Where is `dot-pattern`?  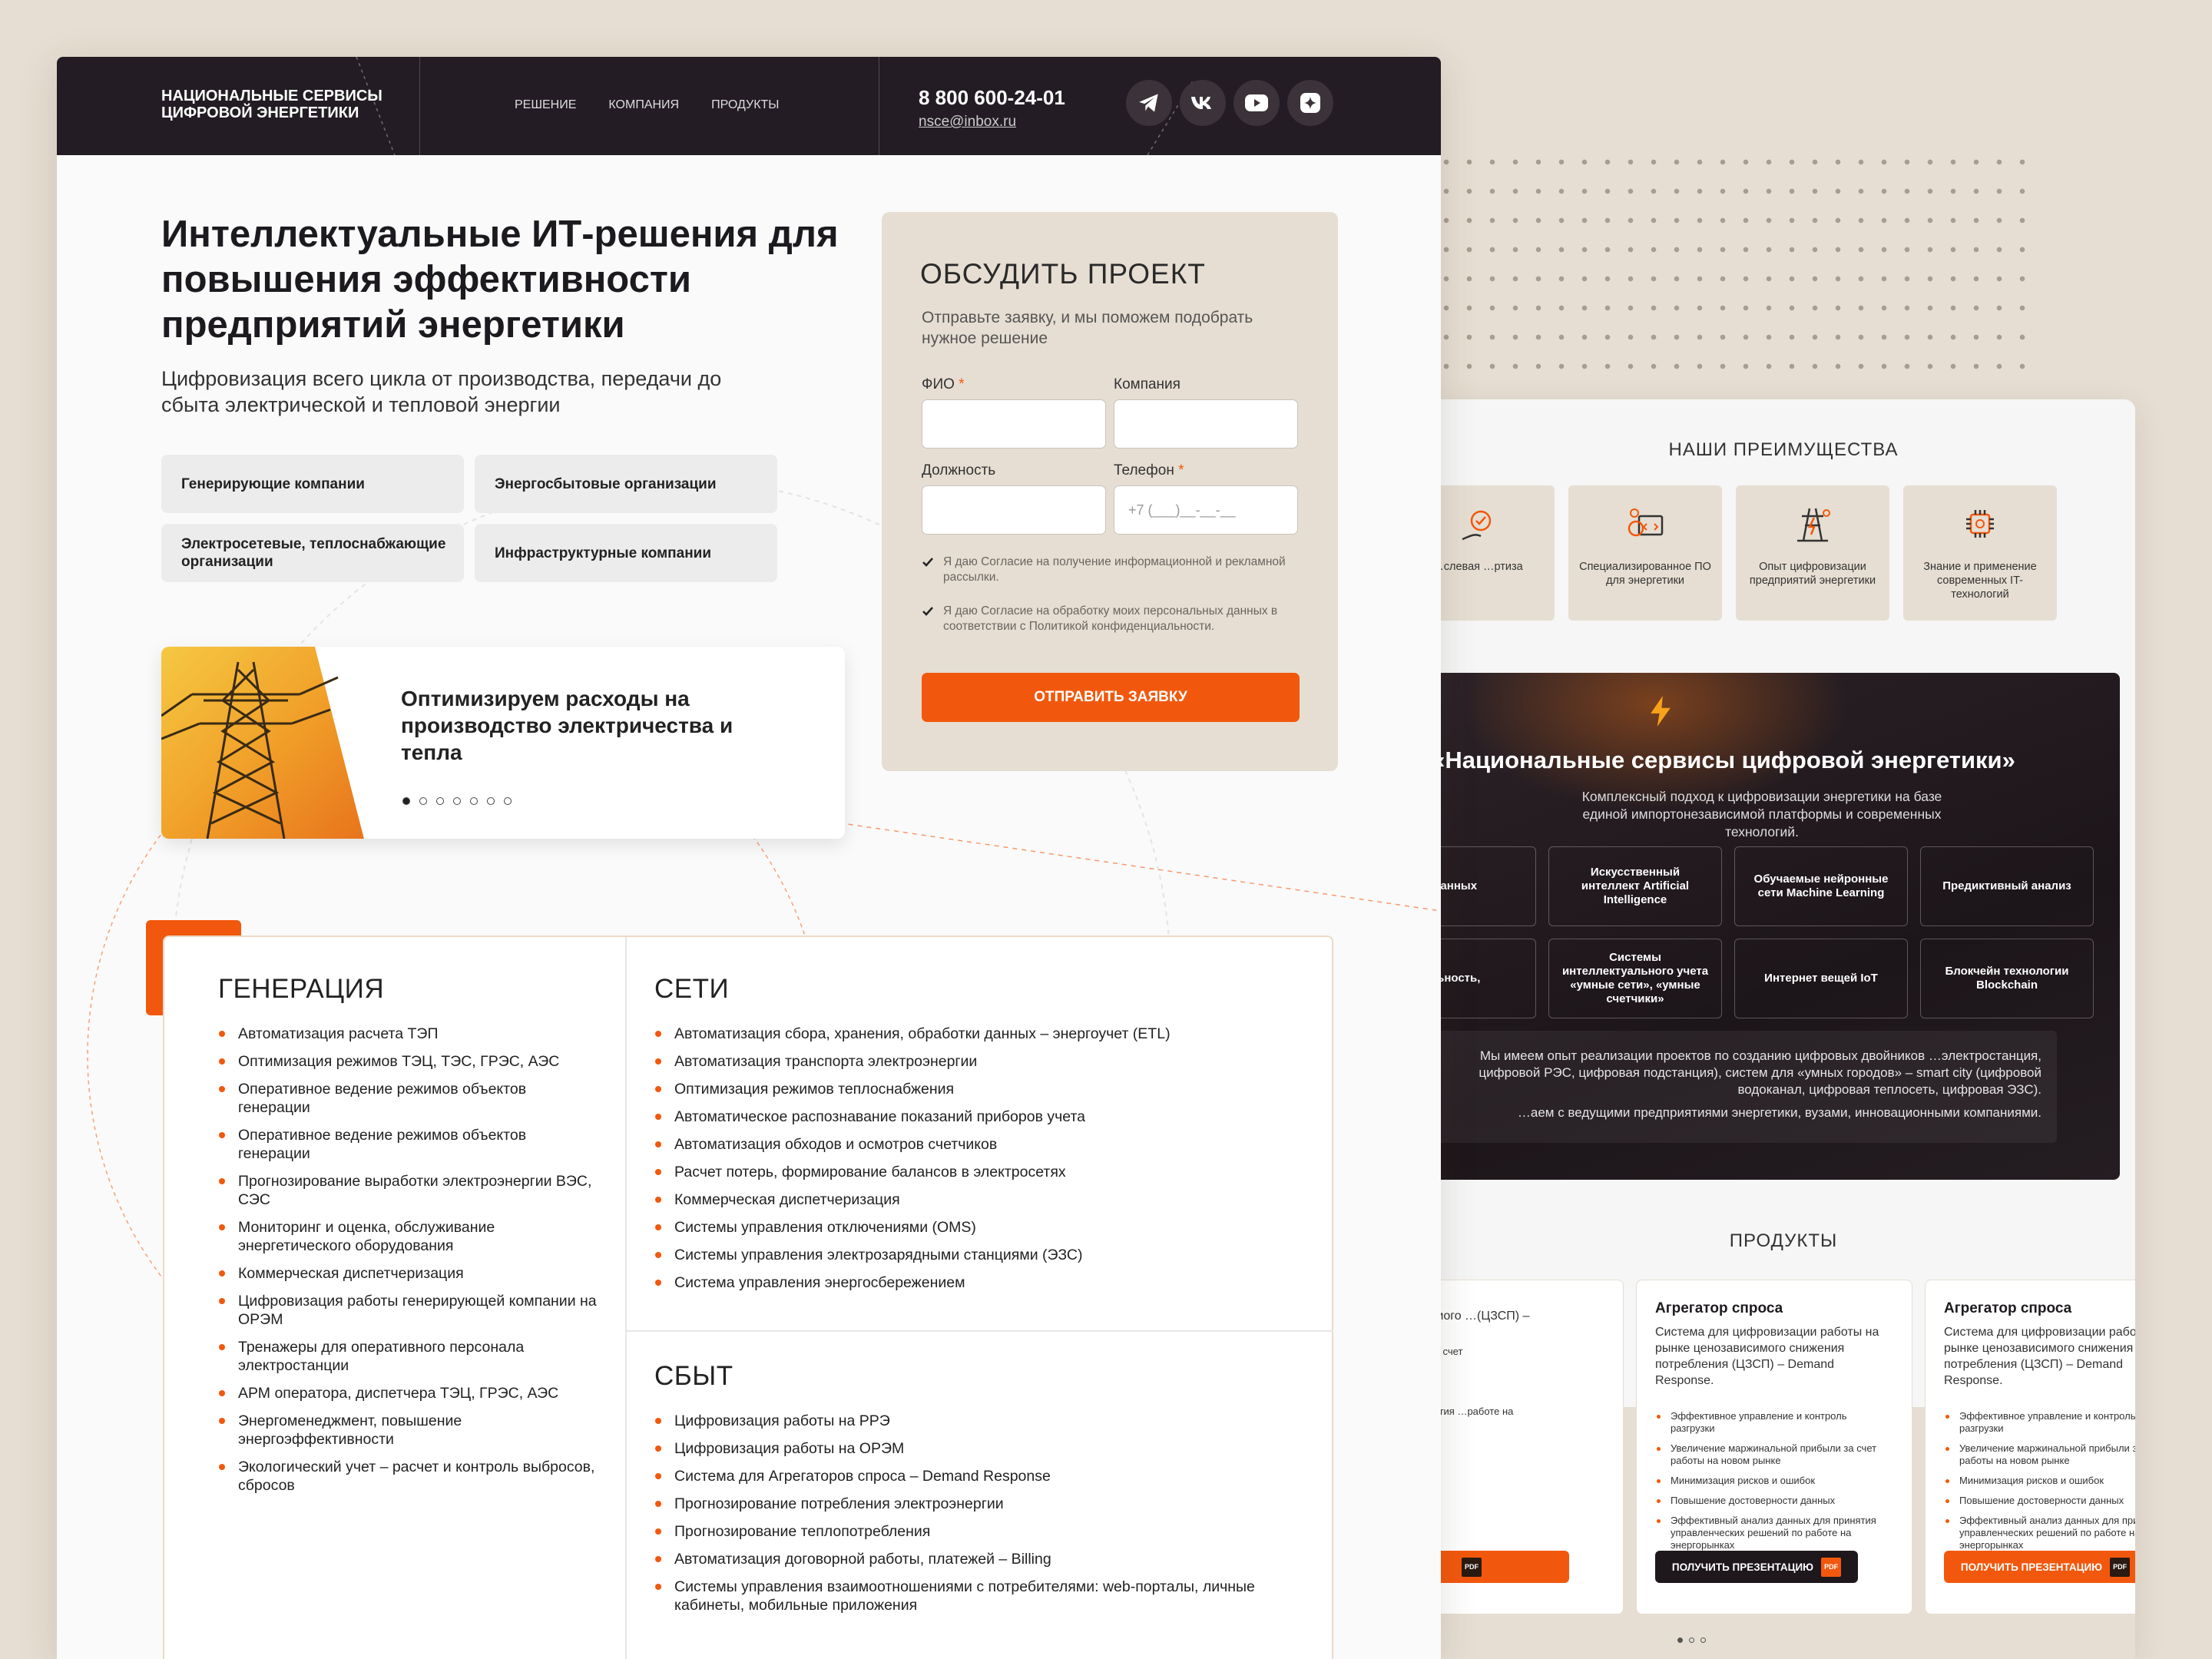 dot-pattern is located at coordinates (1734, 266).